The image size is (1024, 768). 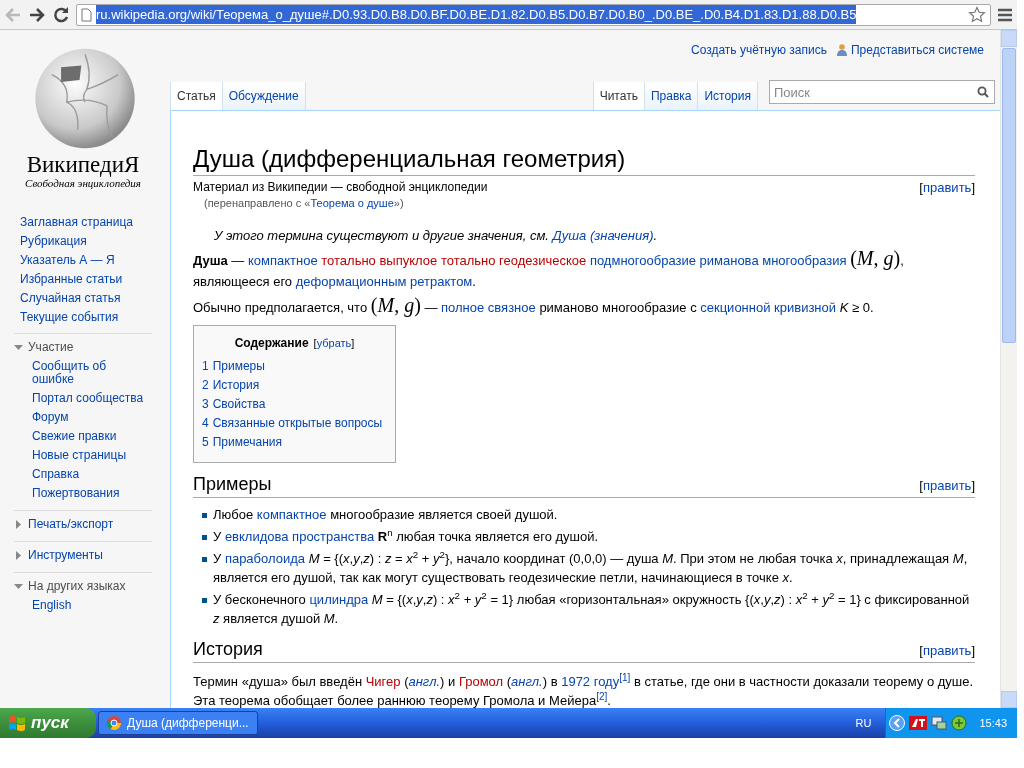 I want to click on reference-link: [1], so click(x=625, y=677).